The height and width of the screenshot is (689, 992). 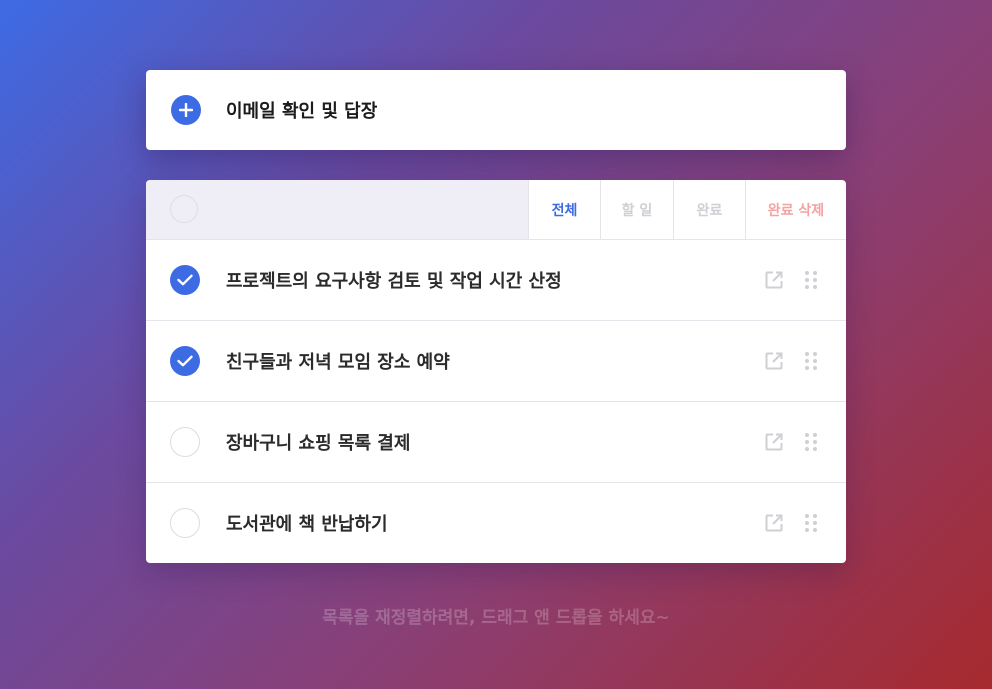 I want to click on todo-text: 프로젝트의 요구사항 검토 및 작업 시간 산정, so click(x=394, y=281).